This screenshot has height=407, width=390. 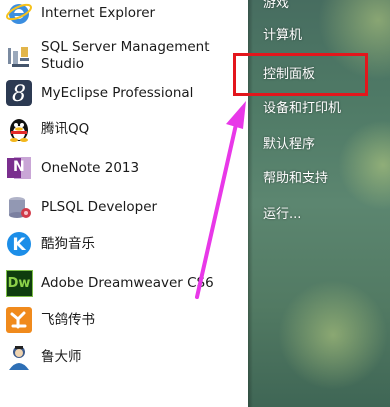 I want to click on program-label: MyEclipse Professional, so click(x=117, y=92).